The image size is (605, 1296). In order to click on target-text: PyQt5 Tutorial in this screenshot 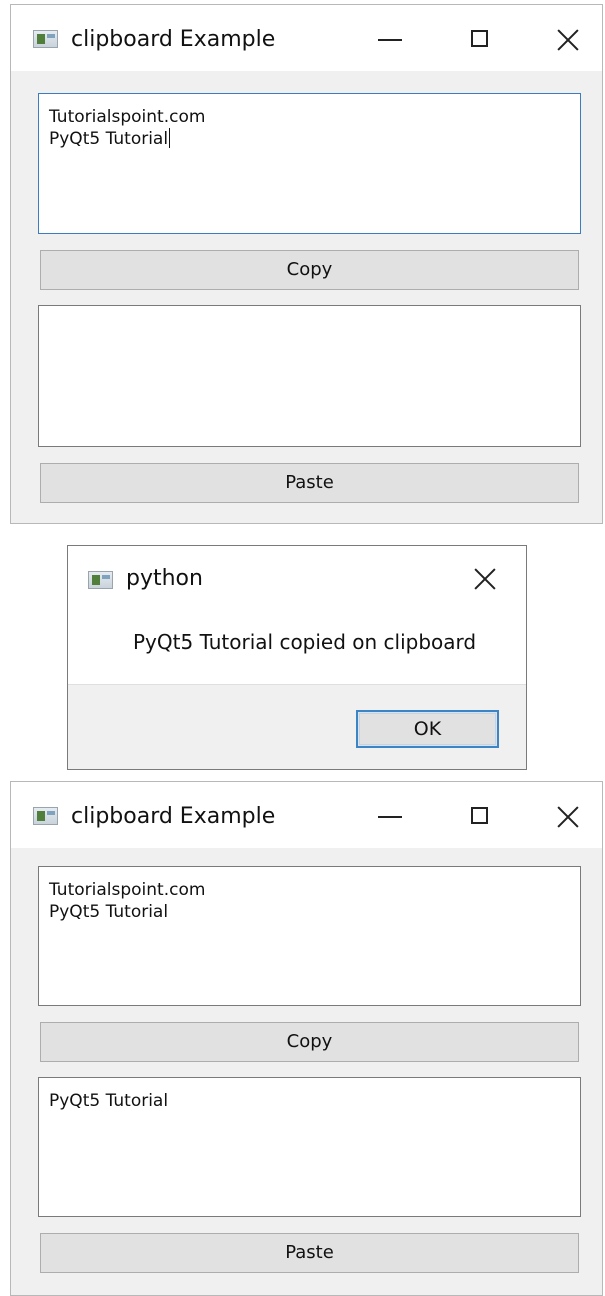, I will do `click(109, 1101)`.